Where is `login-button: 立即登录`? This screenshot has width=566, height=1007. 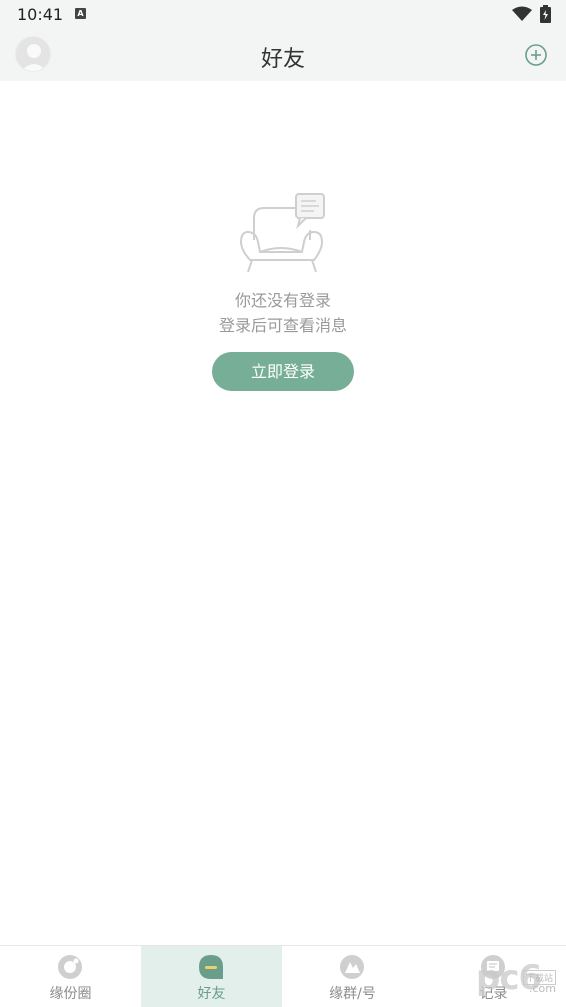
login-button: 立即登录 is located at coordinates (283, 371).